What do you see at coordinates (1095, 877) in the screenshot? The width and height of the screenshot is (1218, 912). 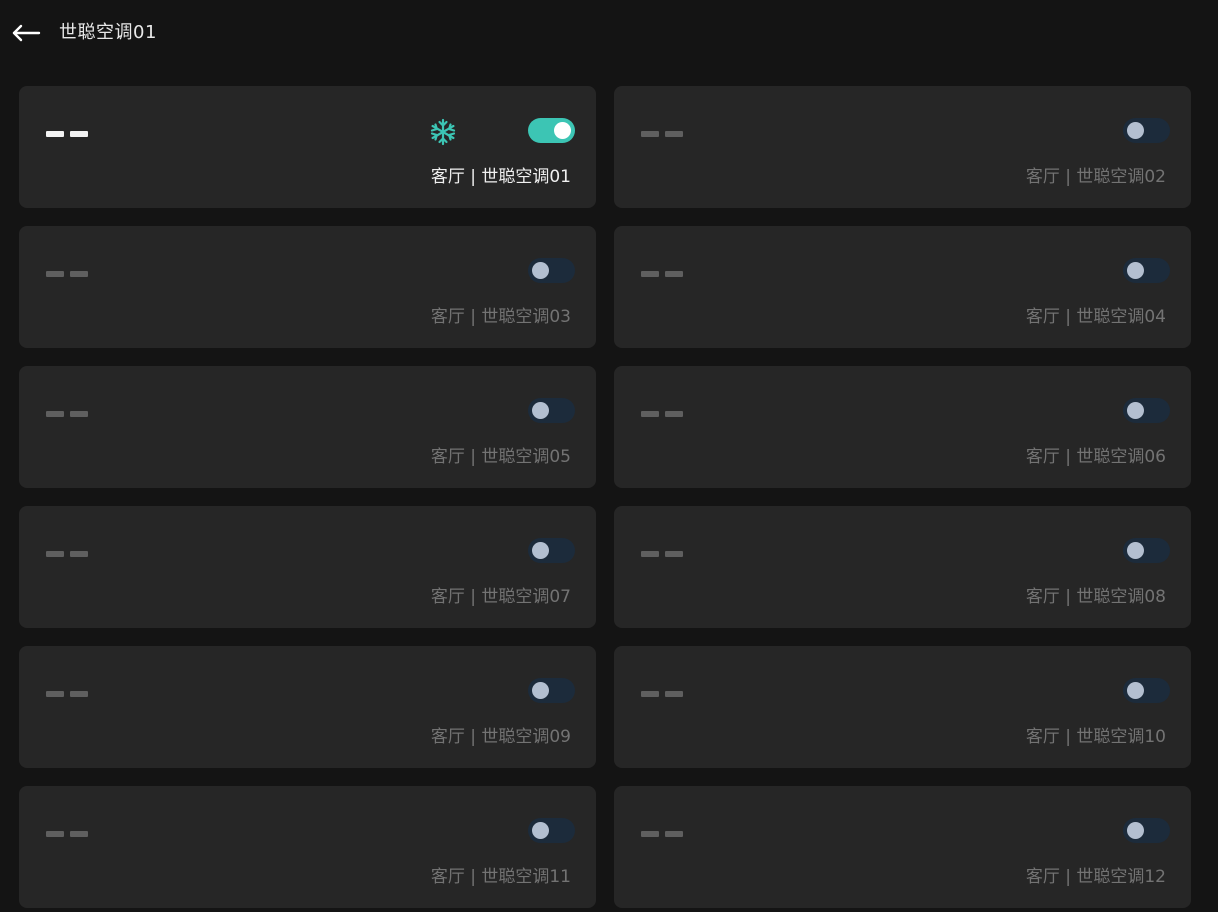 I see `device-label: 客厅 | 世聪空调12` at bounding box center [1095, 877].